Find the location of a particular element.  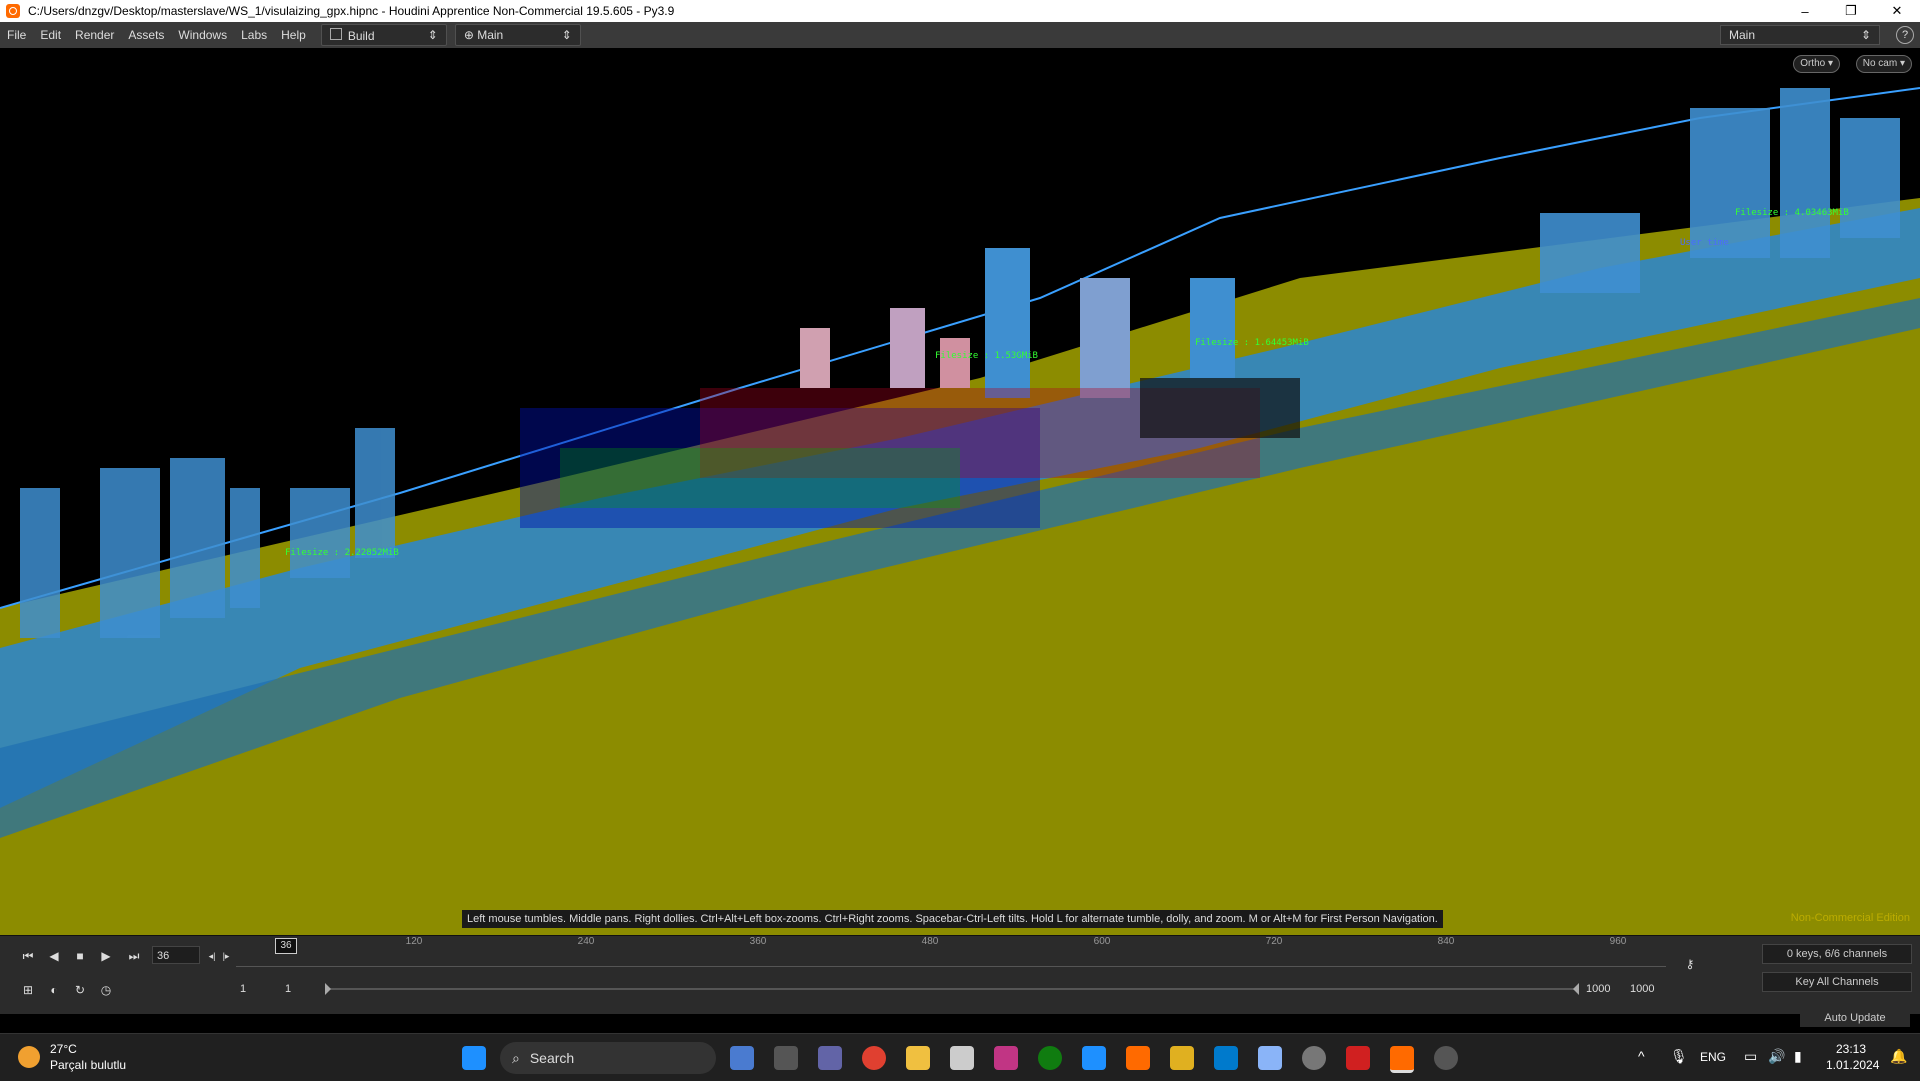

settings-icon is located at coordinates (1314, 1058).